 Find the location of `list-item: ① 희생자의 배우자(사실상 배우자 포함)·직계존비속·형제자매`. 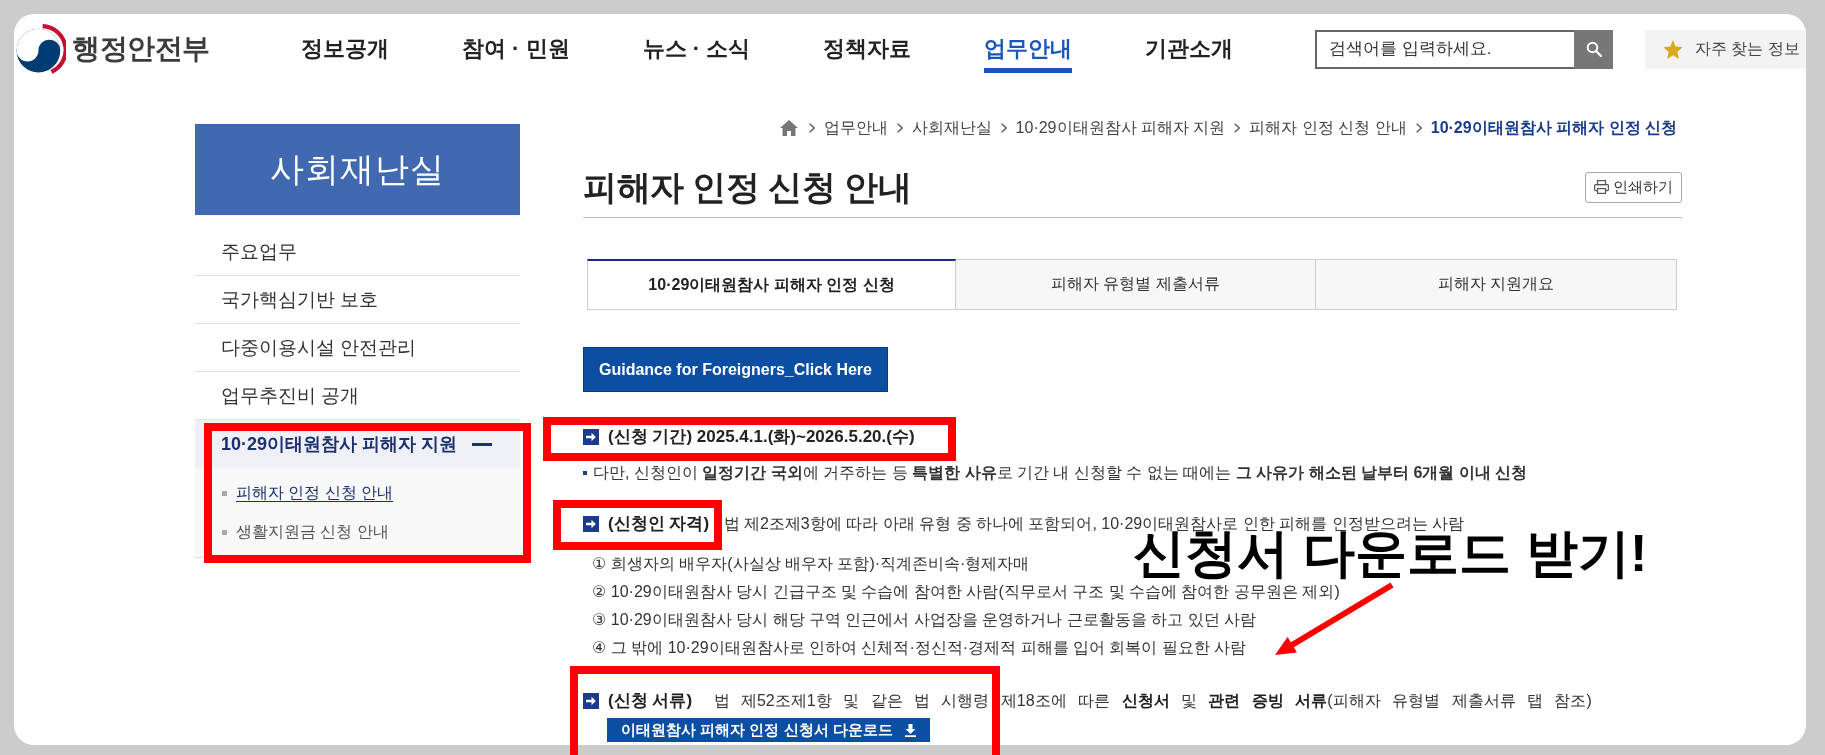

list-item: ① 희생자의 배우자(사실상 배우자 포함)·직계존비속·형제자매 is located at coordinates (811, 564).